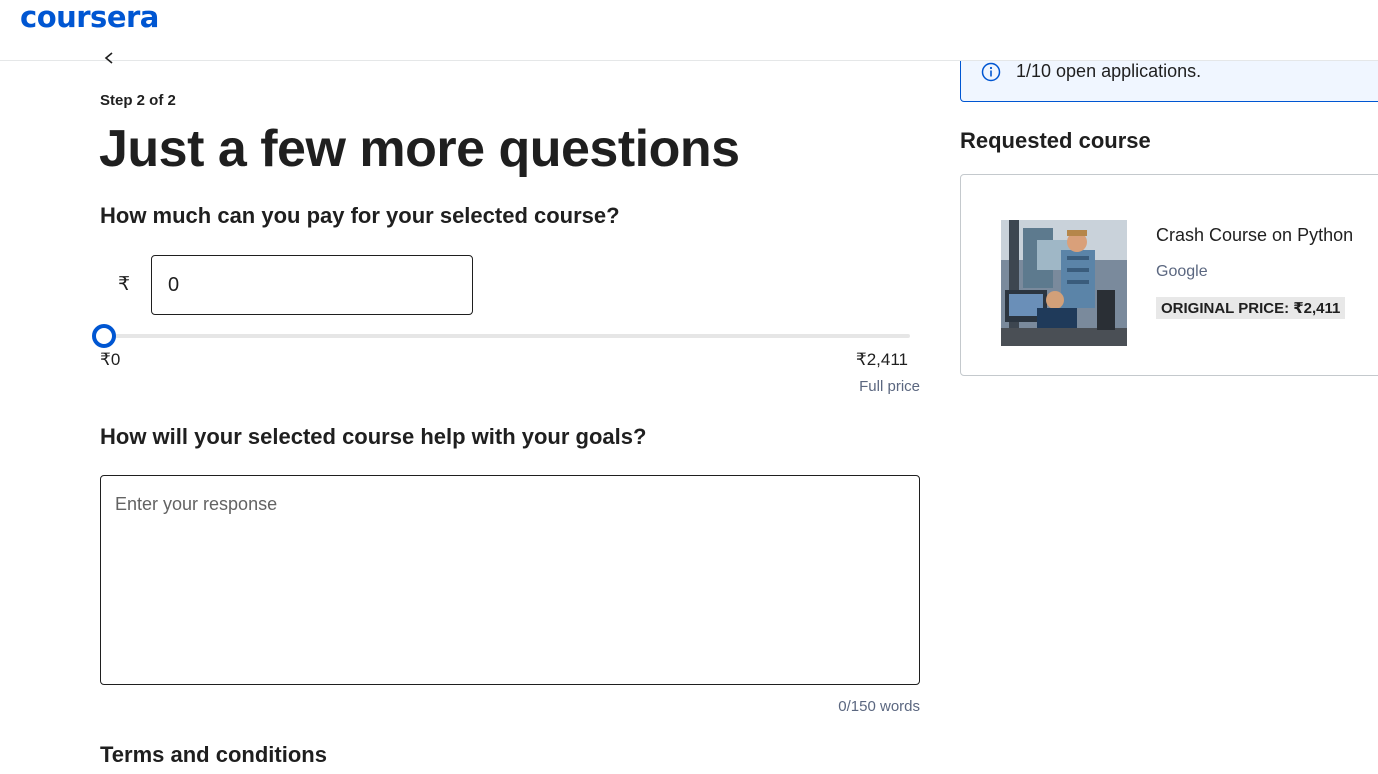  I want to click on chevron-left-icon, so click(109, 58).